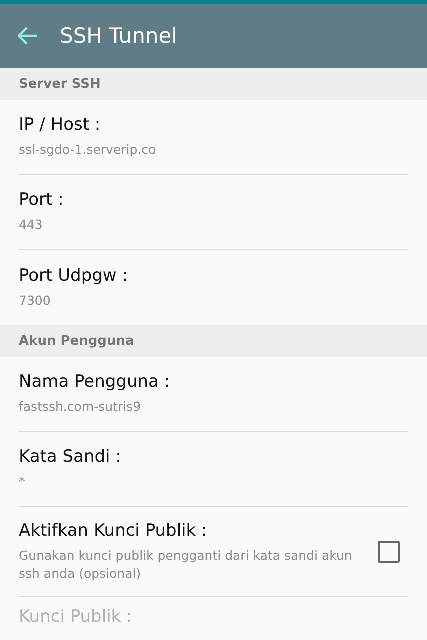 This screenshot has width=427, height=640. I want to click on setting-title: Port :, so click(213, 200).